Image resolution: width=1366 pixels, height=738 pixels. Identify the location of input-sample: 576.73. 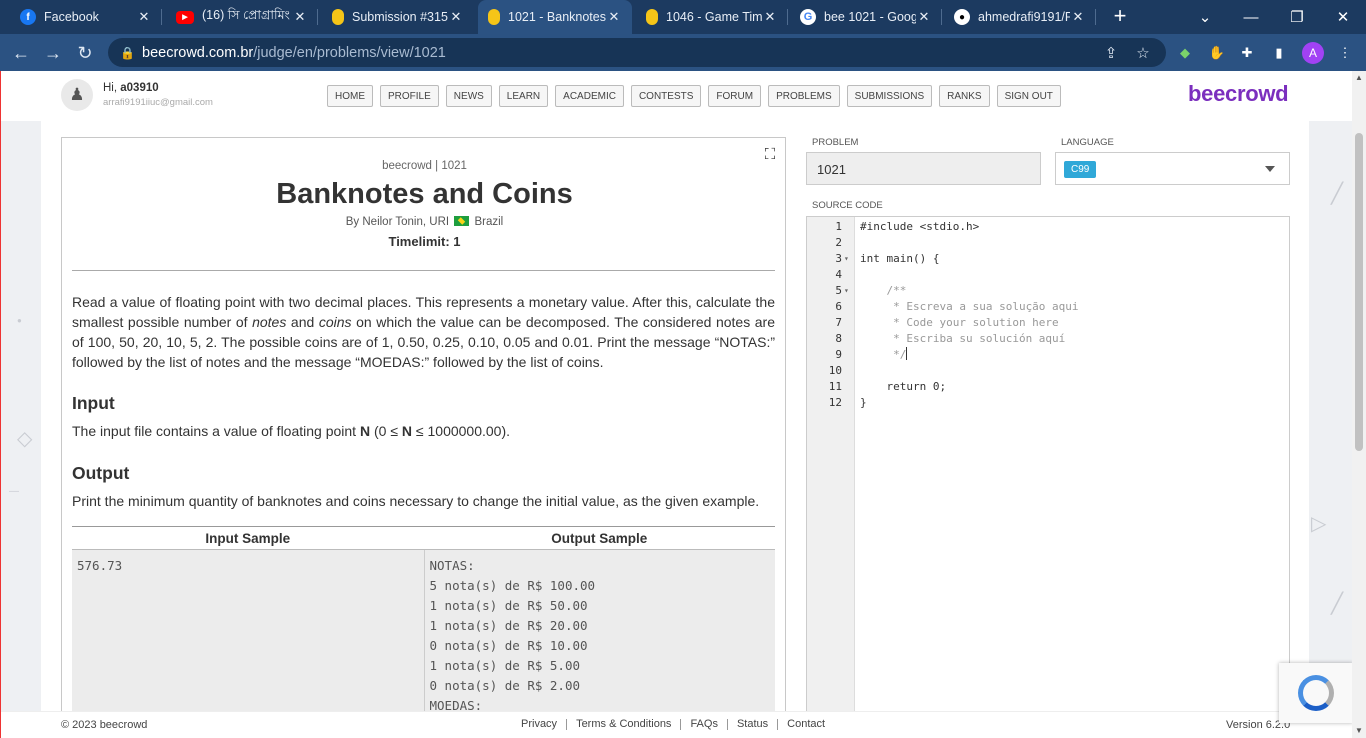
(100, 565).